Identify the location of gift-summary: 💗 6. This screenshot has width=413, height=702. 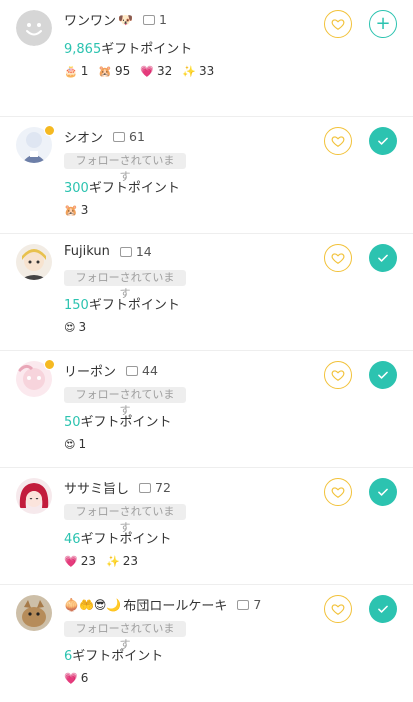
(81, 678).